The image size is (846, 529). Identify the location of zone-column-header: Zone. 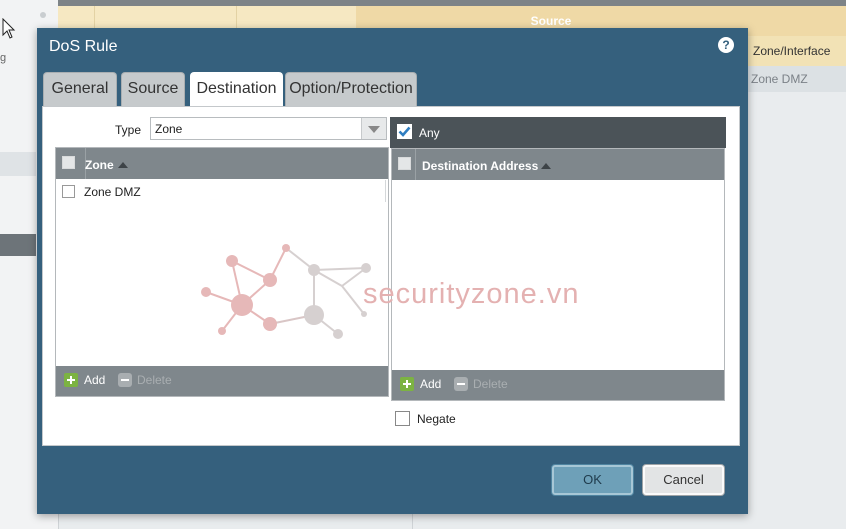
(99, 165).